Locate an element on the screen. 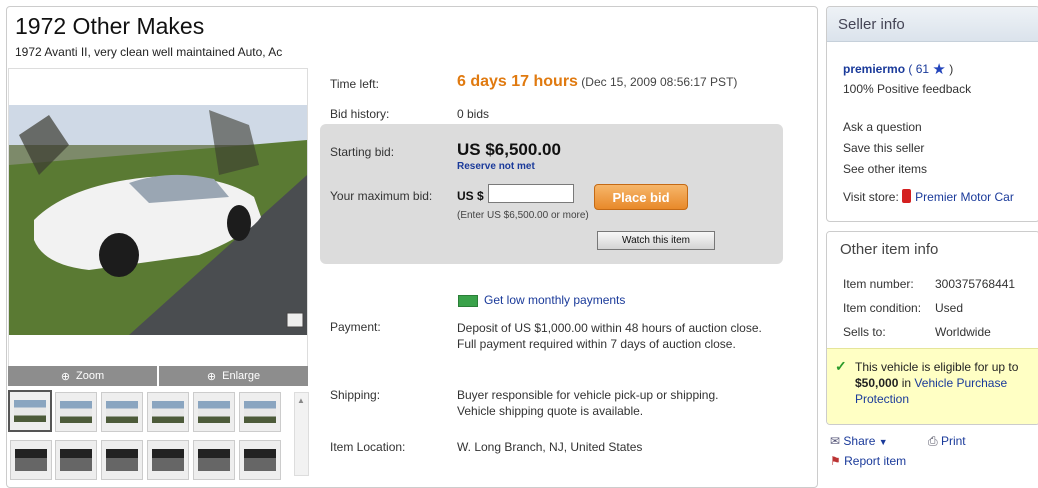  seller-name-link: premiermo is located at coordinates (874, 69).